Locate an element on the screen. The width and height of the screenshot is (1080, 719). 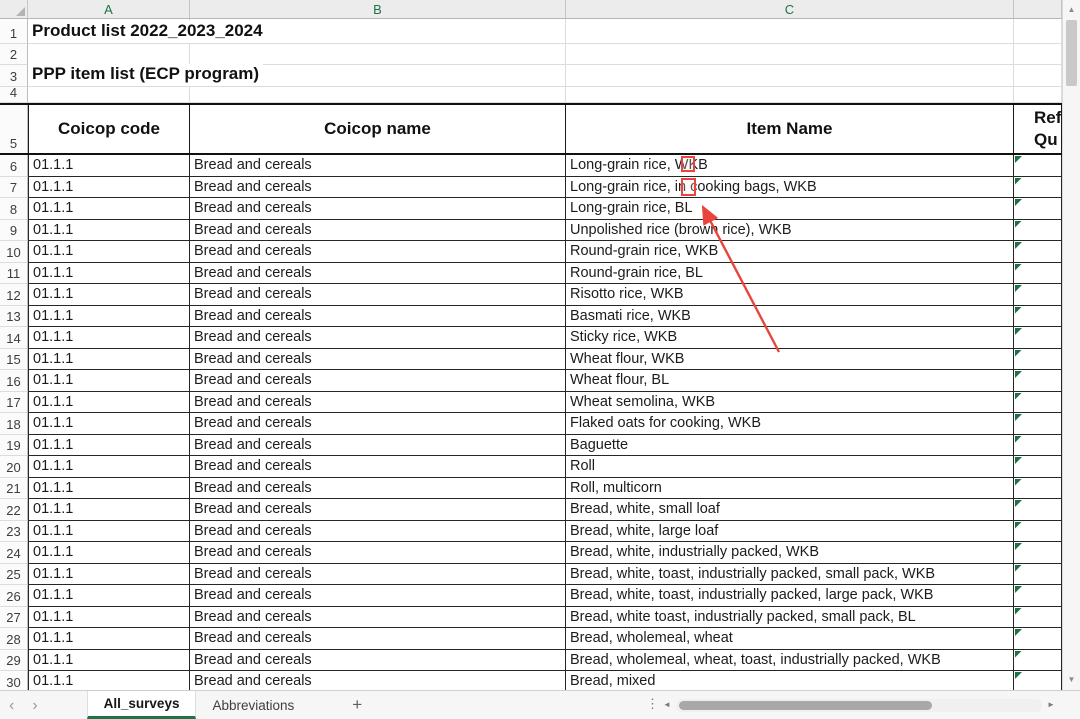
row-number: 23 is located at coordinates (14, 531).